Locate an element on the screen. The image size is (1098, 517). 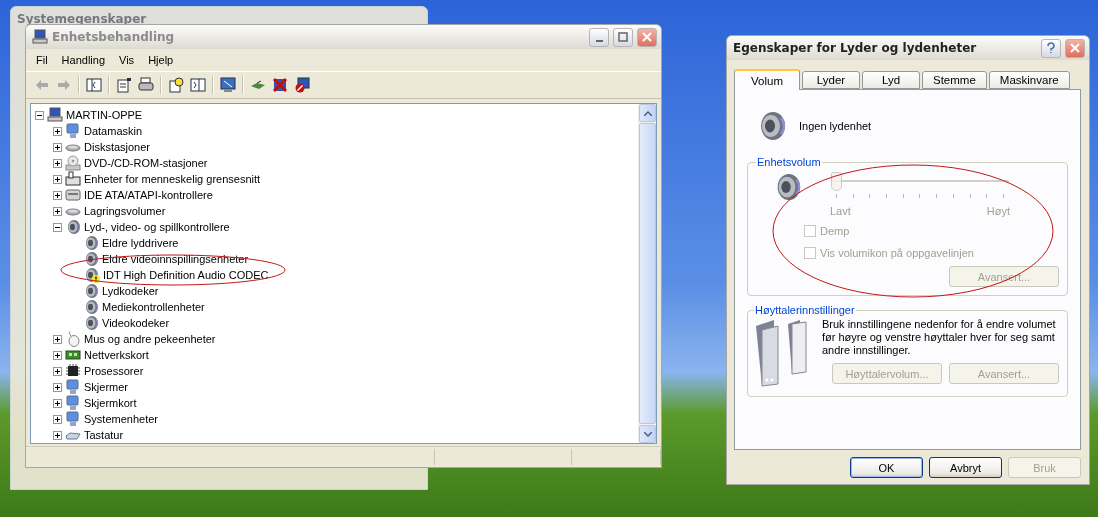
slider-label: Høyt is located at coordinates (998, 211).